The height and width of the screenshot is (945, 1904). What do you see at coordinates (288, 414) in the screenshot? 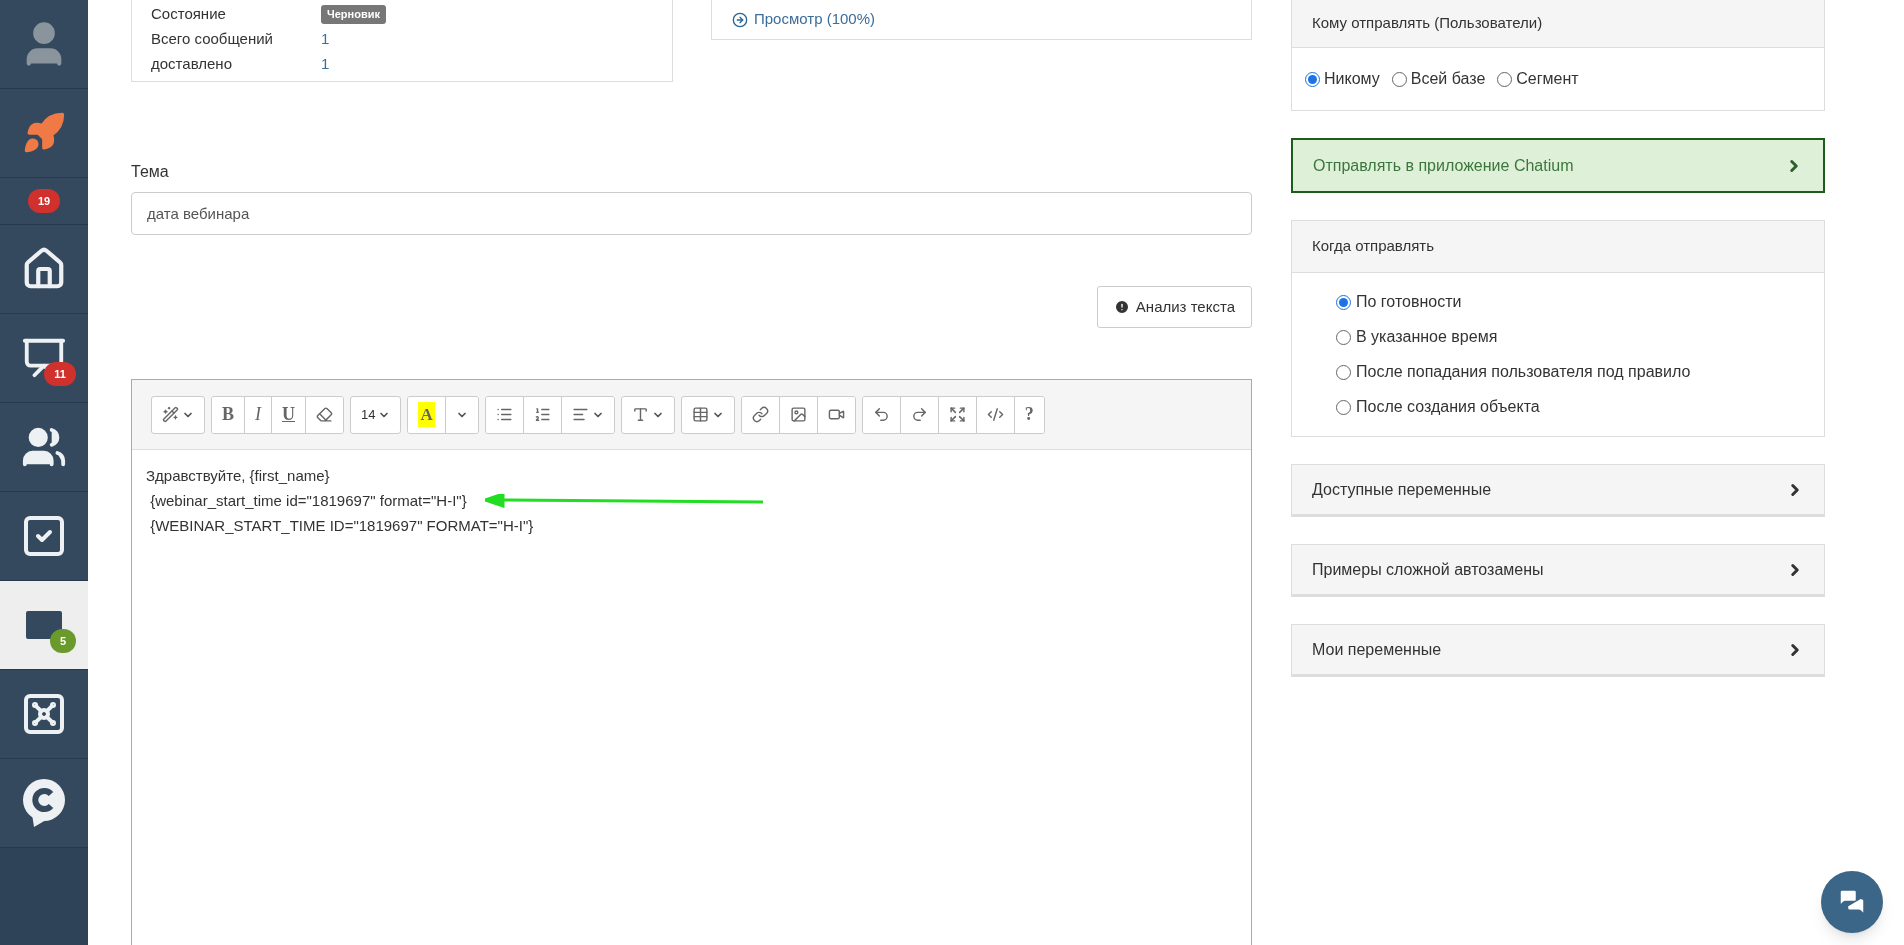
I see `toolbar-button: U` at bounding box center [288, 414].